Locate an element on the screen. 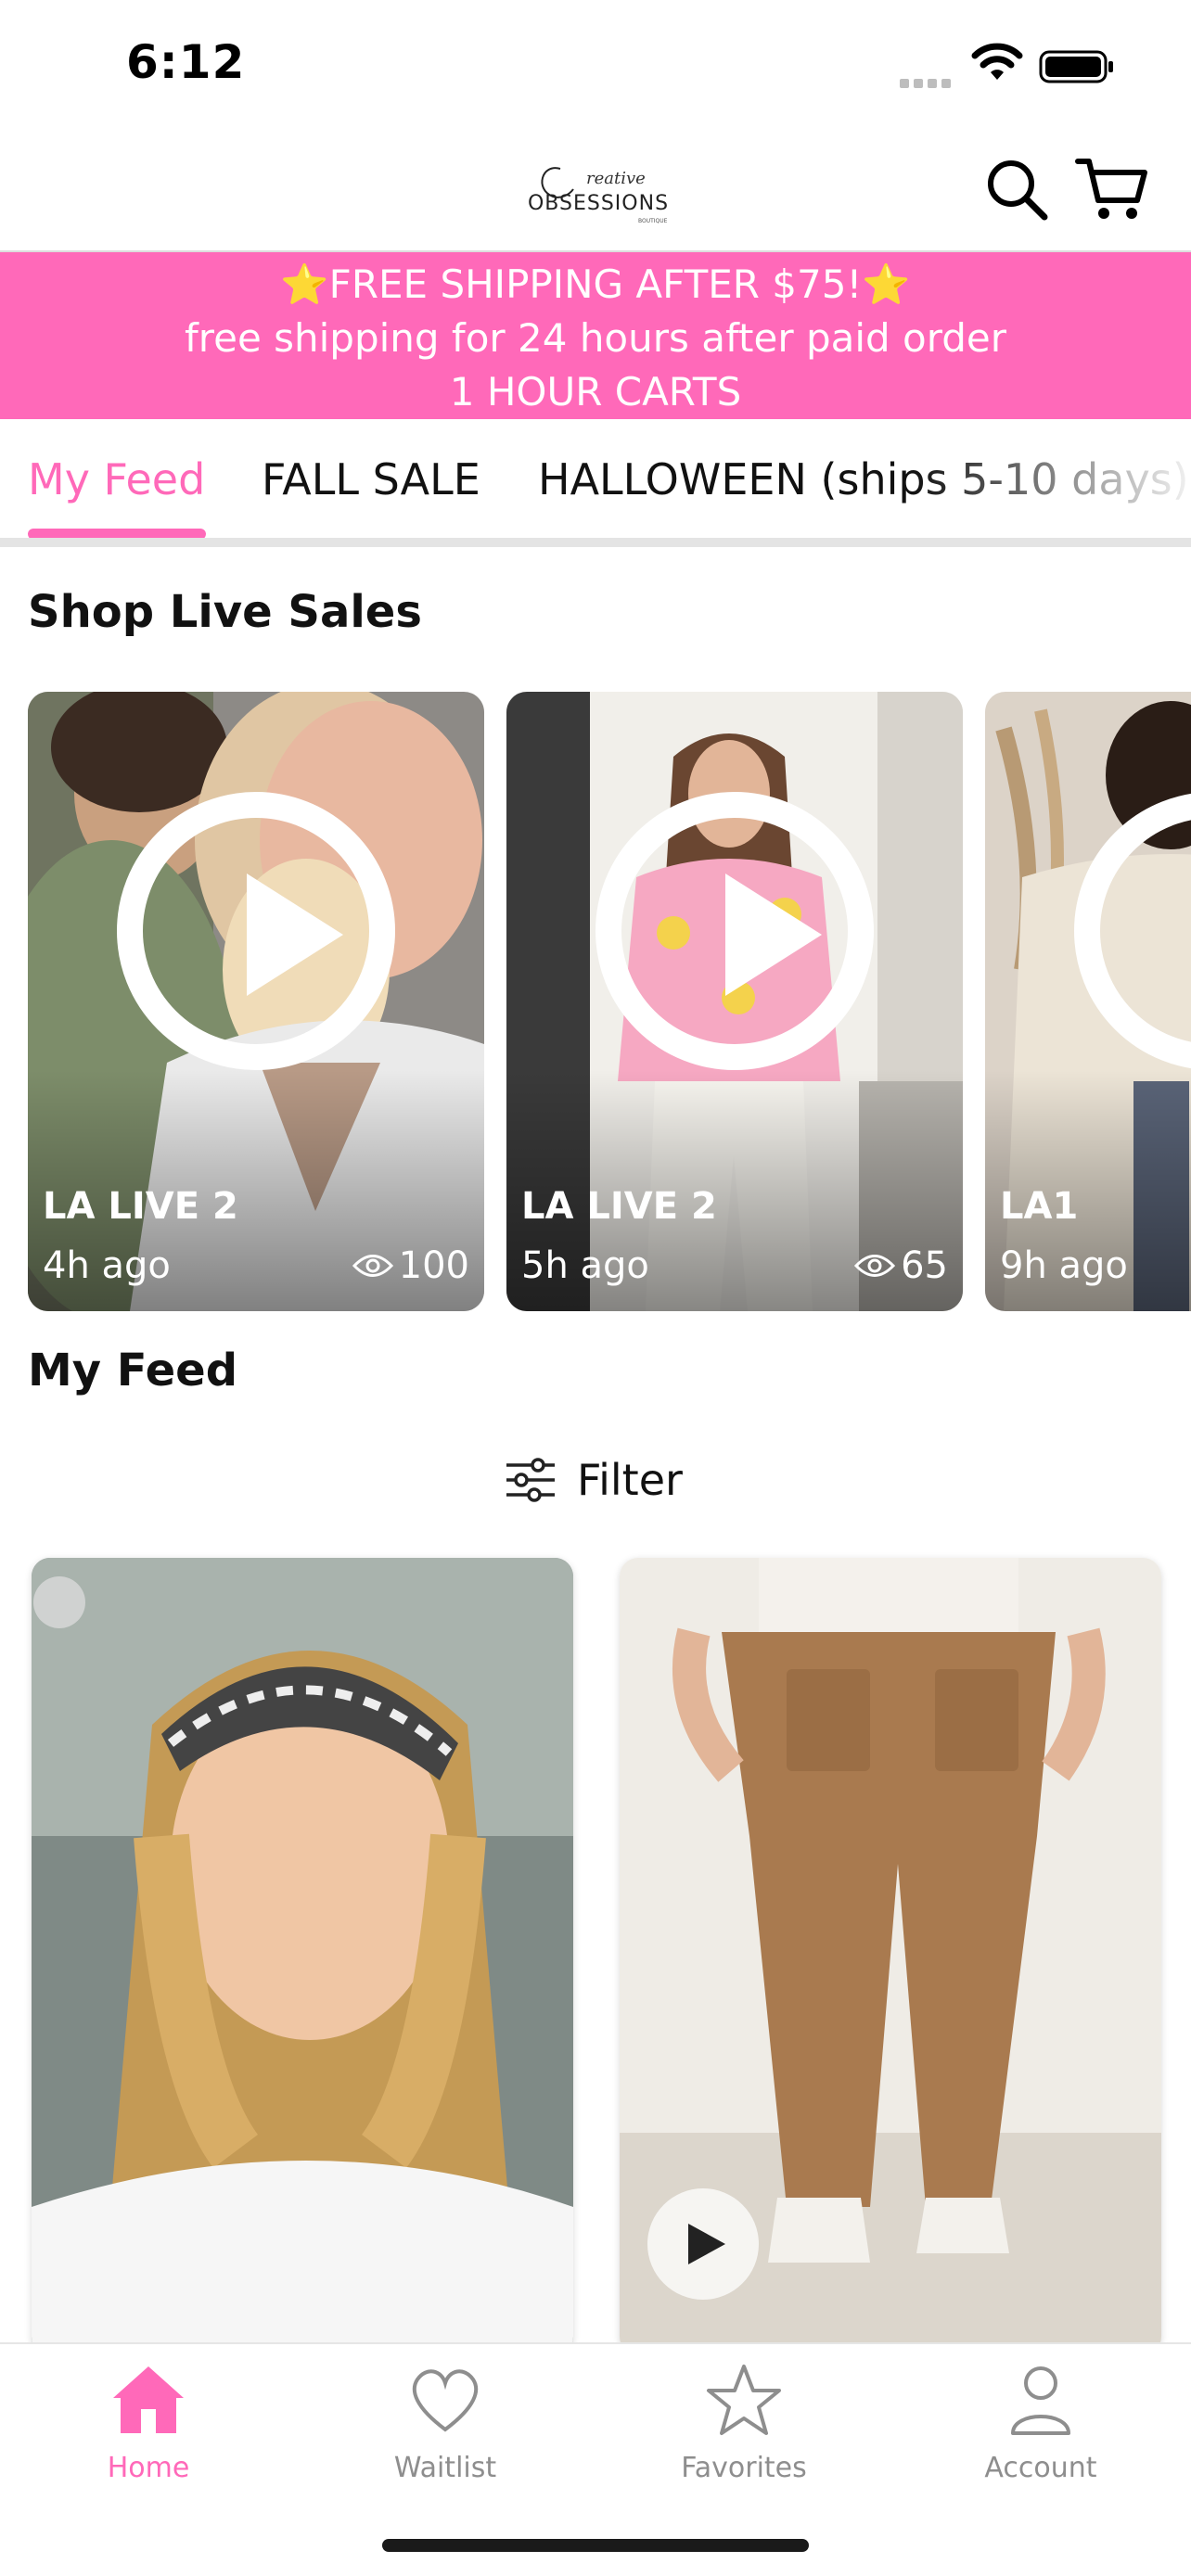  filter-button: Filter is located at coordinates (594, 1480).